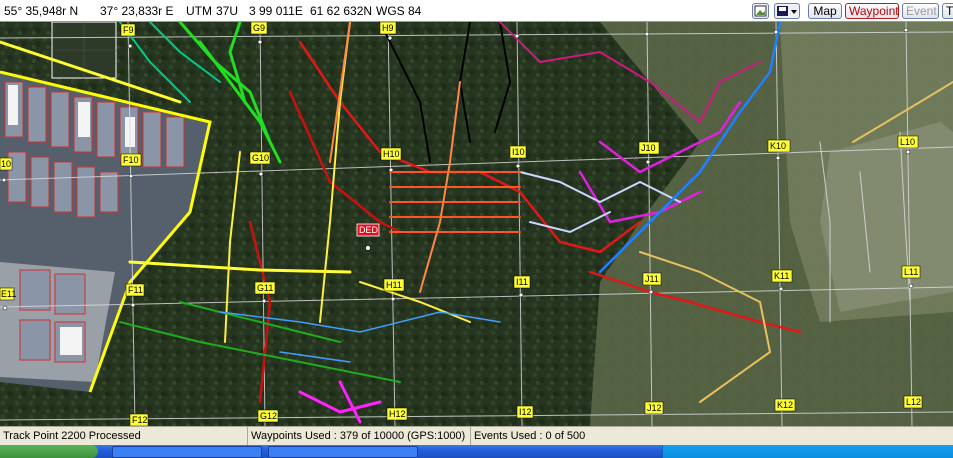  What do you see at coordinates (41, 11) in the screenshot?
I see `latitude-readout: 55° 35,948r N` at bounding box center [41, 11].